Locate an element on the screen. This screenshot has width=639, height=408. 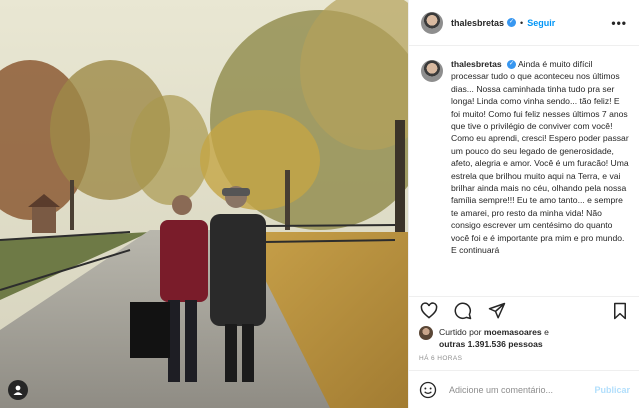
caption-username: thalesbretas is located at coordinates (476, 64).